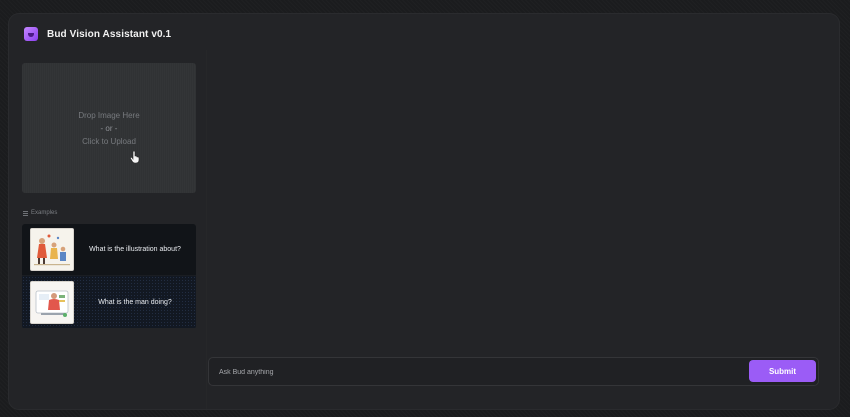 The image size is (850, 417). What do you see at coordinates (782, 371) in the screenshot?
I see `submit-button: Submit` at bounding box center [782, 371].